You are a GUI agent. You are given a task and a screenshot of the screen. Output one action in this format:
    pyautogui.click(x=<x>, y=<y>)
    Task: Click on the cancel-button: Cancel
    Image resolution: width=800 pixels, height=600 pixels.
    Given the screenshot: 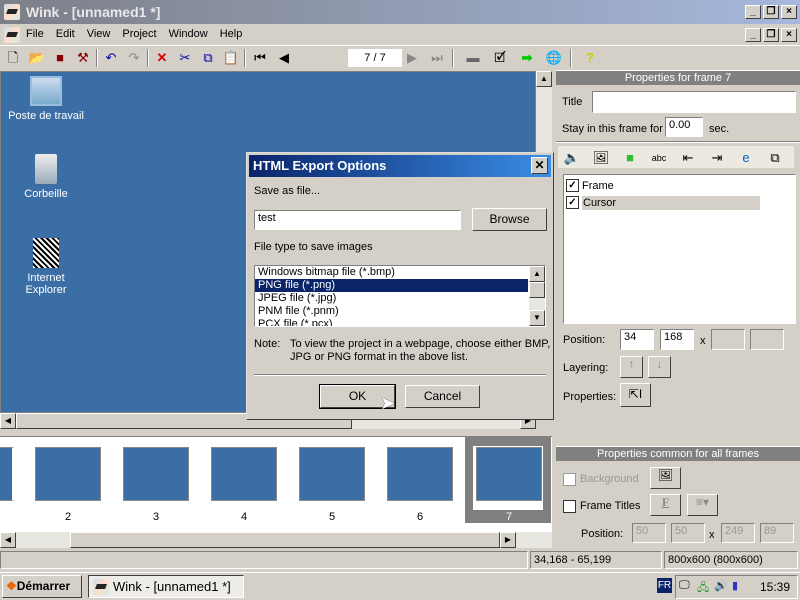 What is the action you would take?
    pyautogui.click(x=442, y=396)
    